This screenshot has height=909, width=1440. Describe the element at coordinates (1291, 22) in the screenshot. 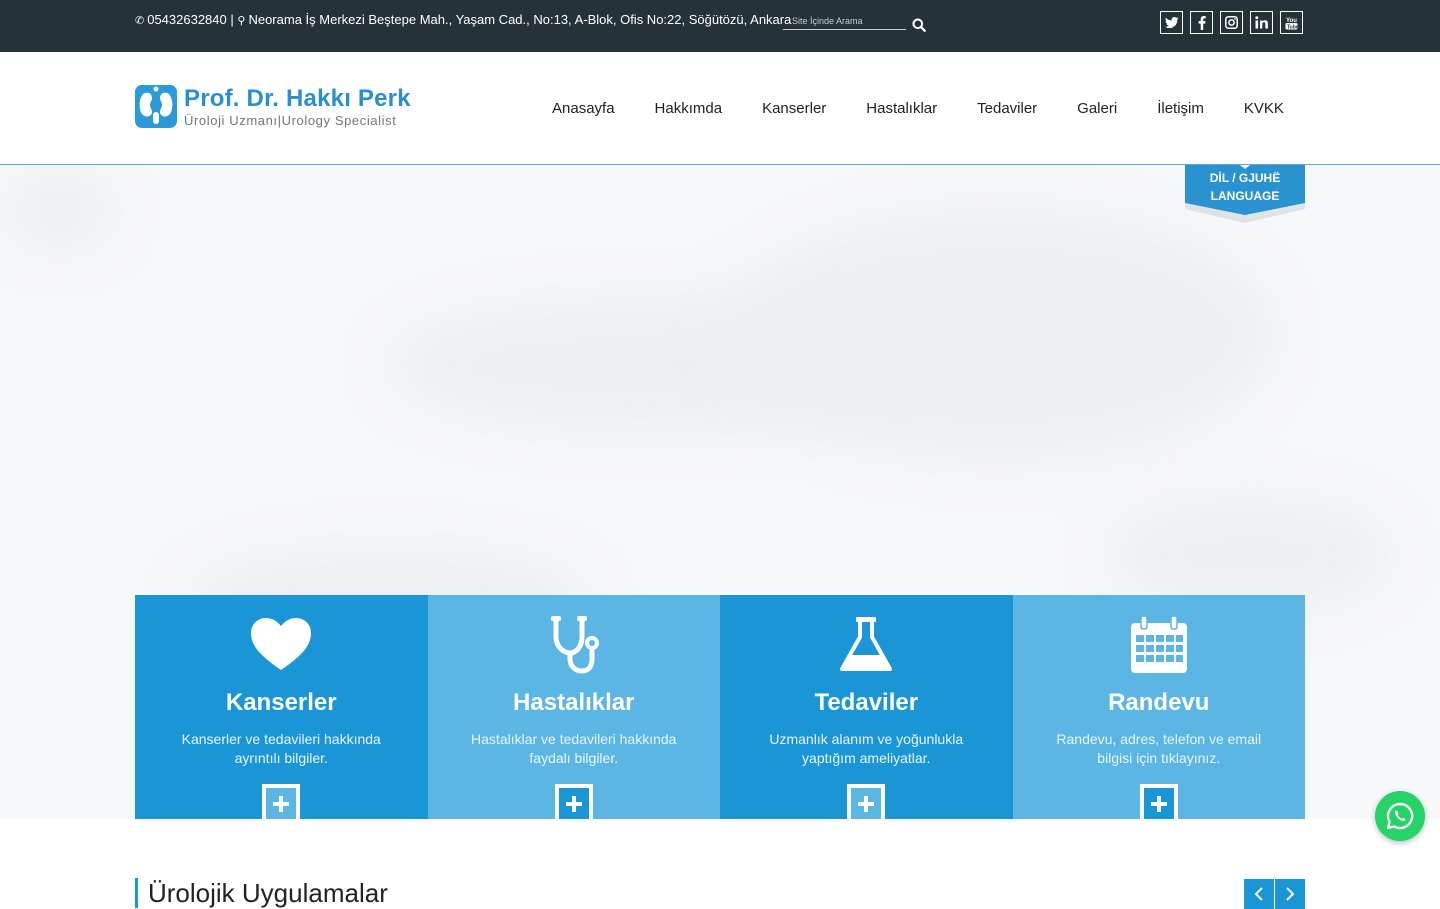

I see `youtube-icon: You Tube` at that location.